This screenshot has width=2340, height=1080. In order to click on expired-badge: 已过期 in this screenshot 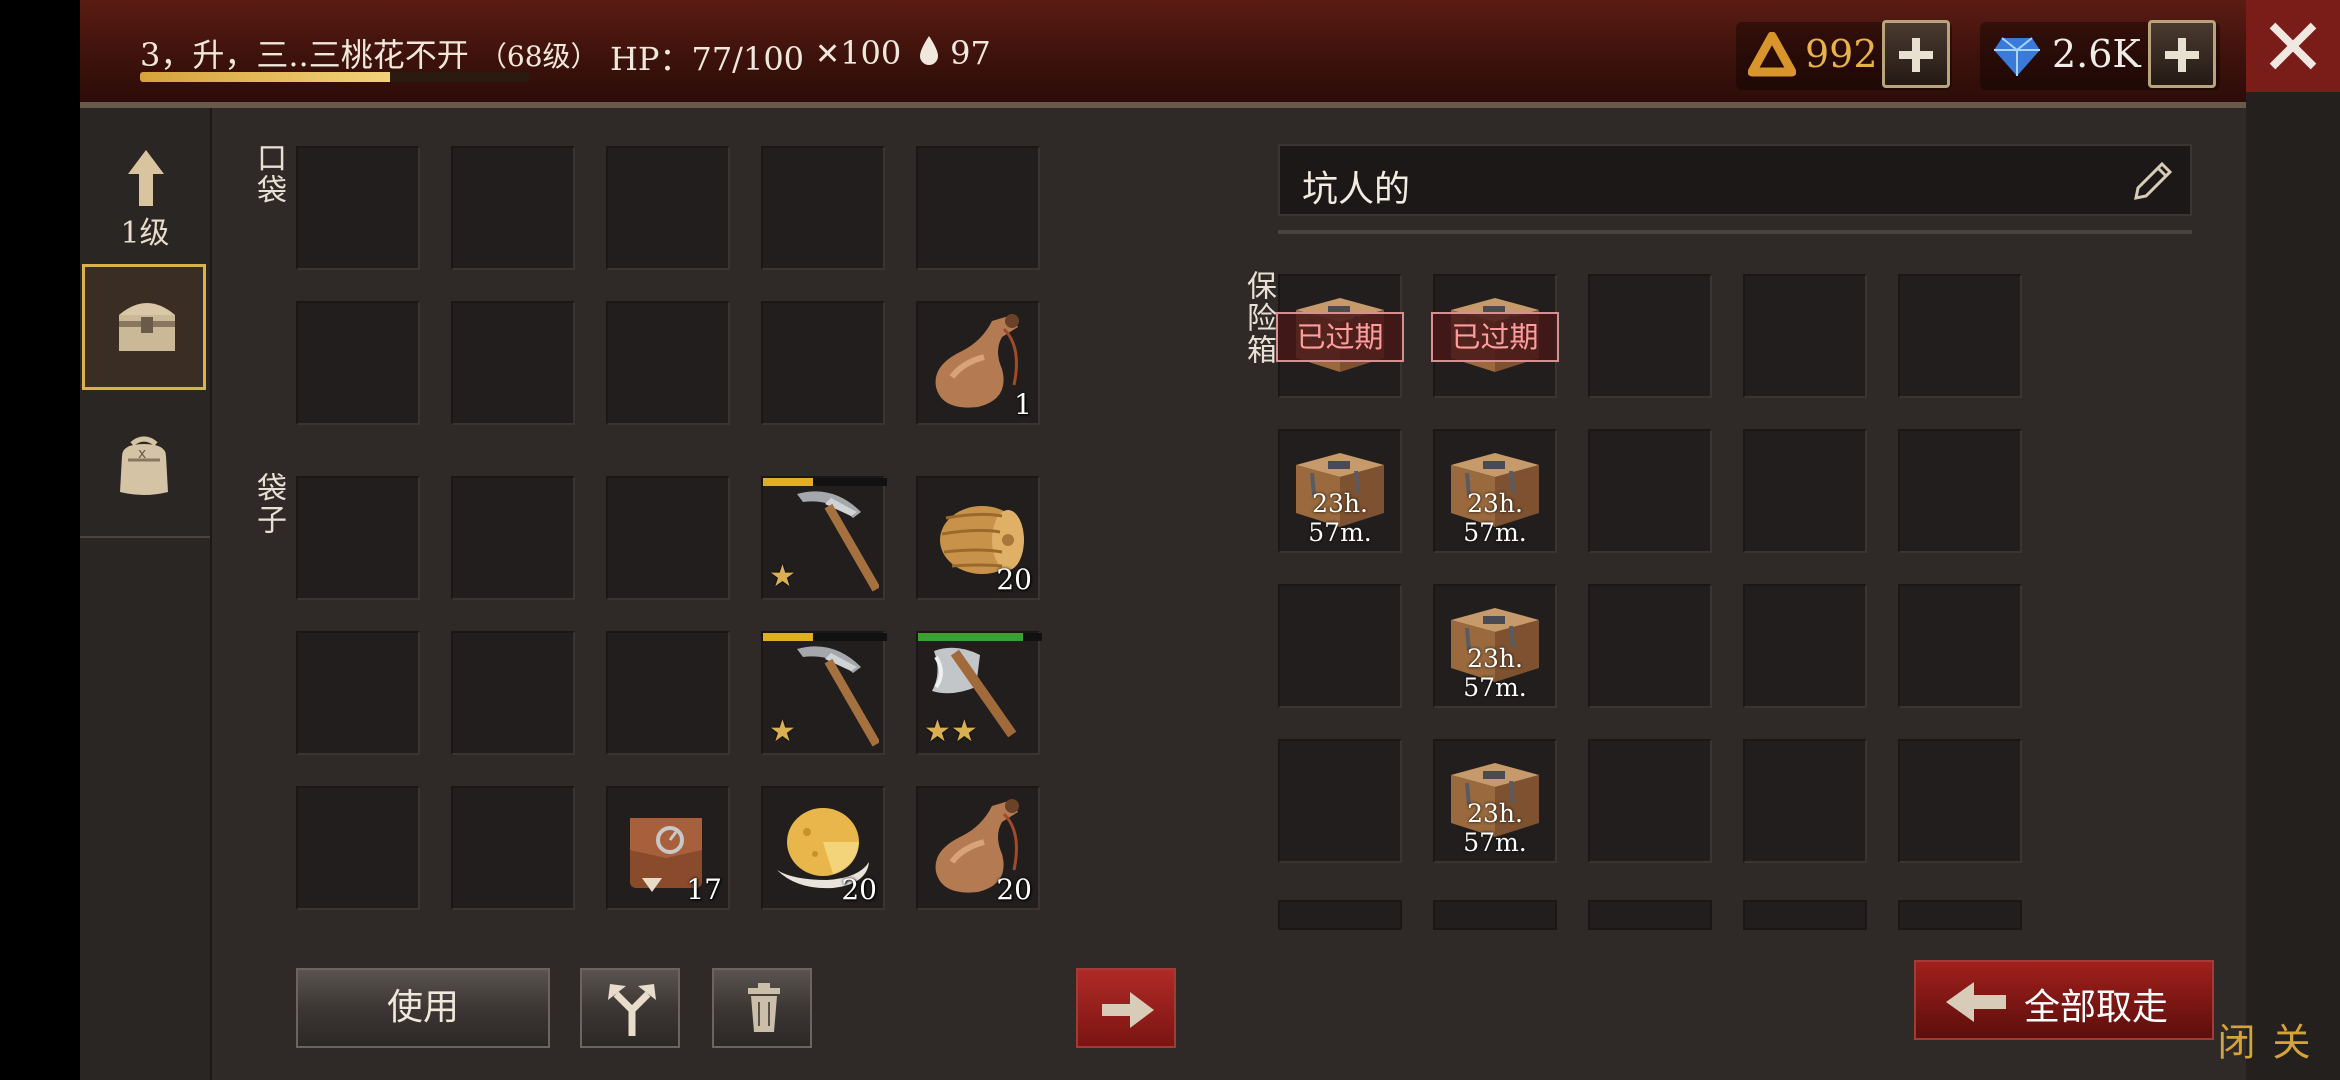, I will do `click(1340, 337)`.